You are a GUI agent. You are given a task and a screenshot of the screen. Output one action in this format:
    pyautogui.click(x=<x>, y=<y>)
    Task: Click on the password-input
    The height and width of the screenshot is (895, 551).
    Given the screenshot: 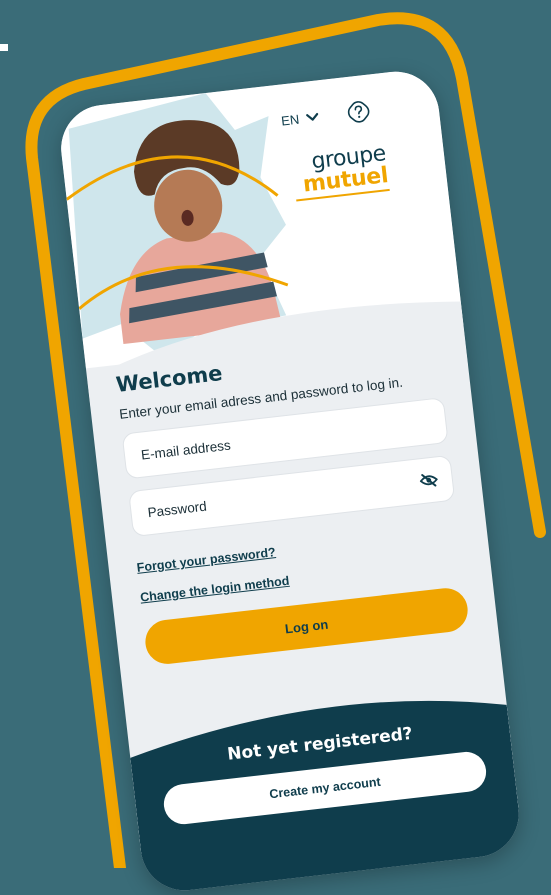 What is the action you would take?
    pyautogui.click(x=282, y=496)
    